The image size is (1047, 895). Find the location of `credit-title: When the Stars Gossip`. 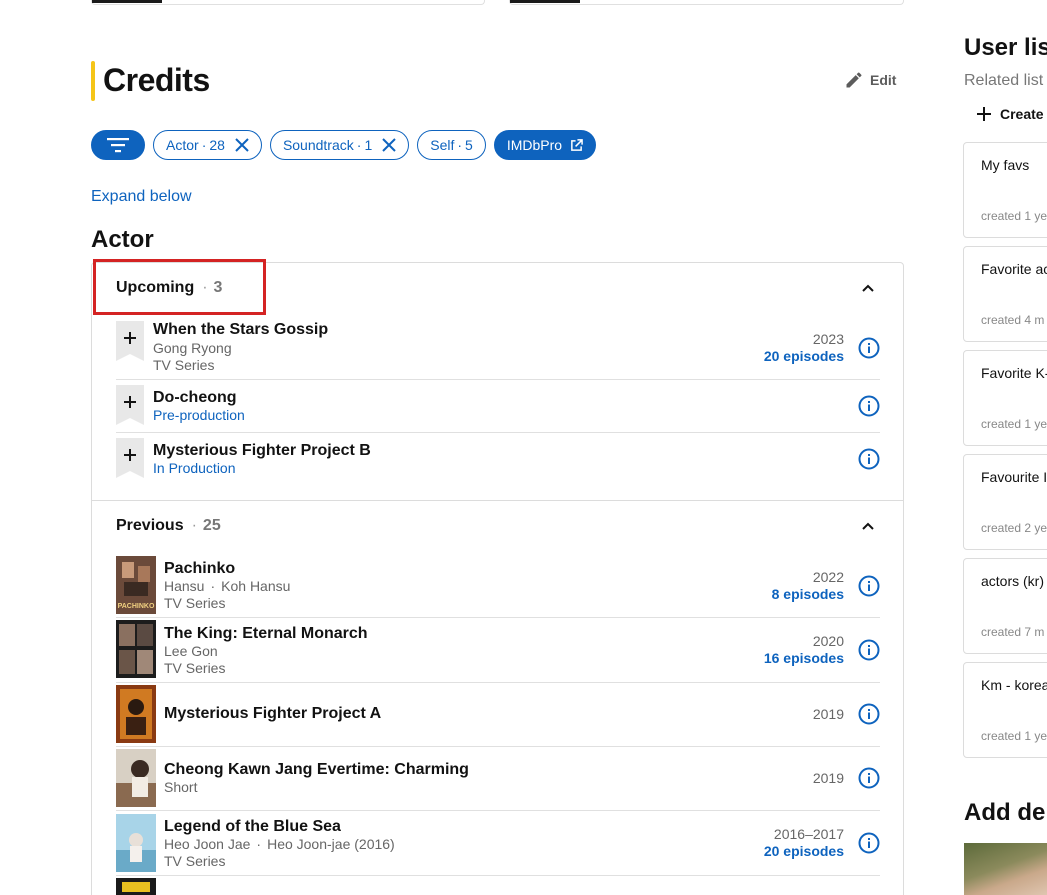

credit-title: When the Stars Gossip is located at coordinates (240, 330).